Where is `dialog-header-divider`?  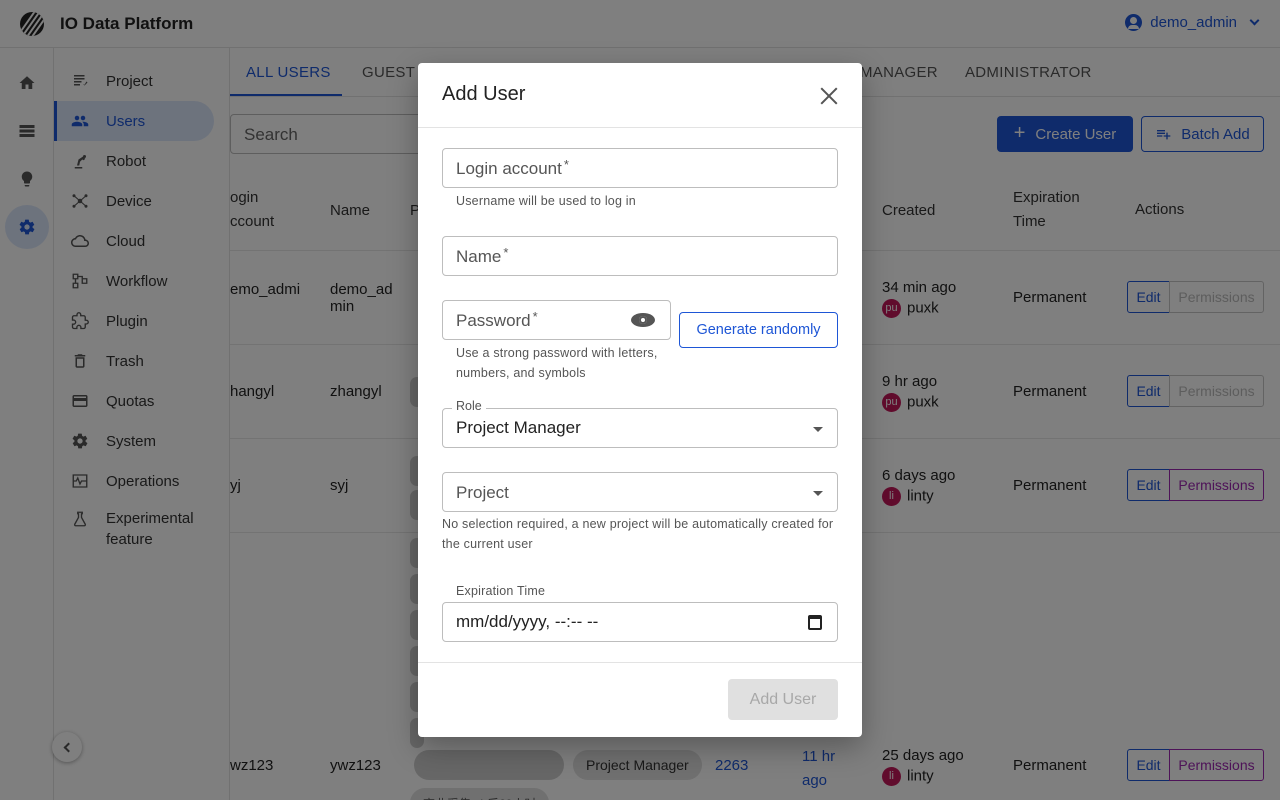 dialog-header-divider is located at coordinates (640, 127).